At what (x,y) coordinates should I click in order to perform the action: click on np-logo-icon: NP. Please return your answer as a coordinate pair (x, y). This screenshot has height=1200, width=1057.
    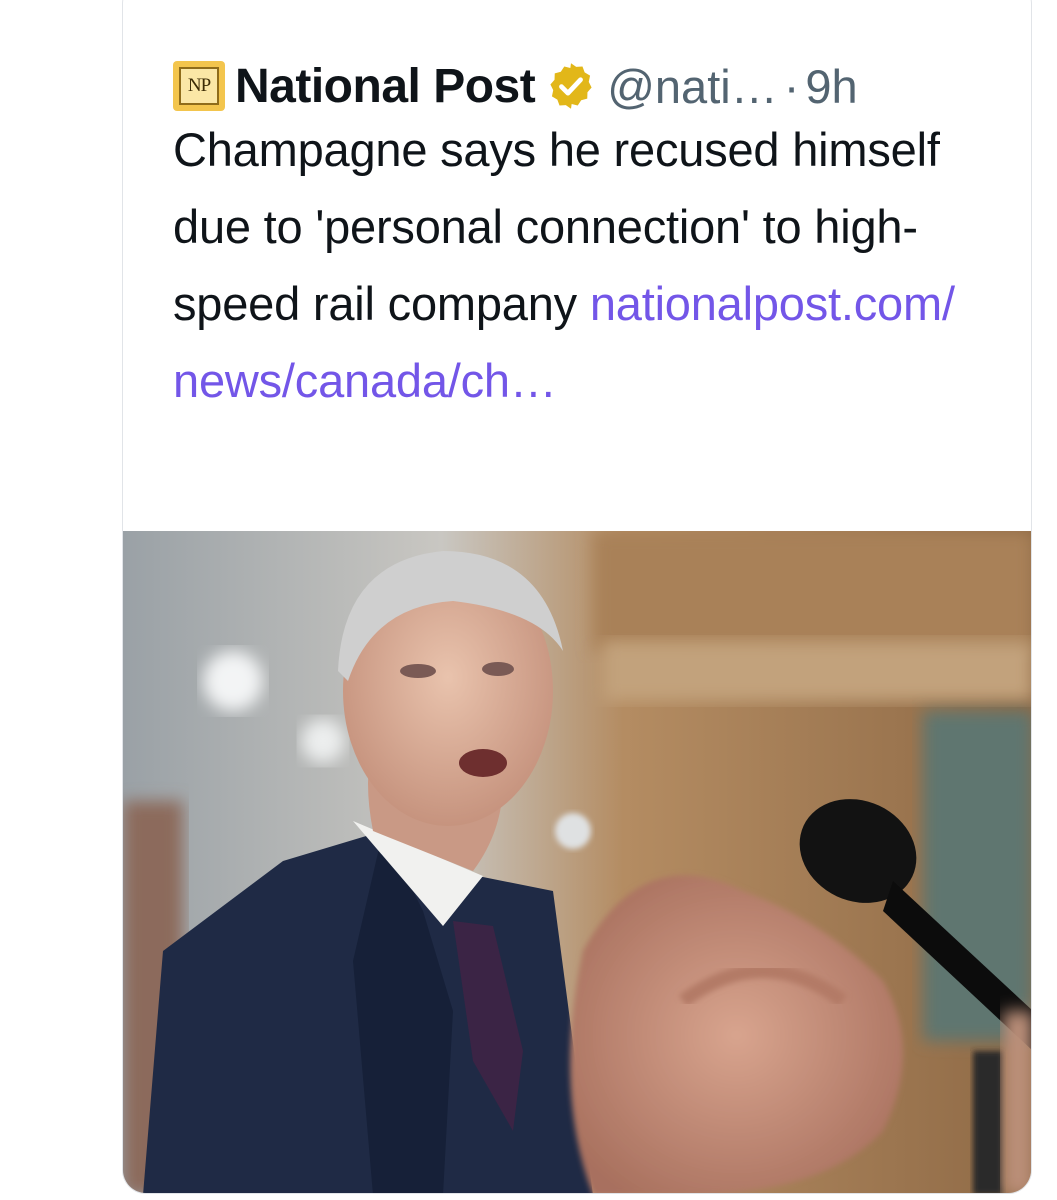
    Looking at the image, I should click on (199, 86).